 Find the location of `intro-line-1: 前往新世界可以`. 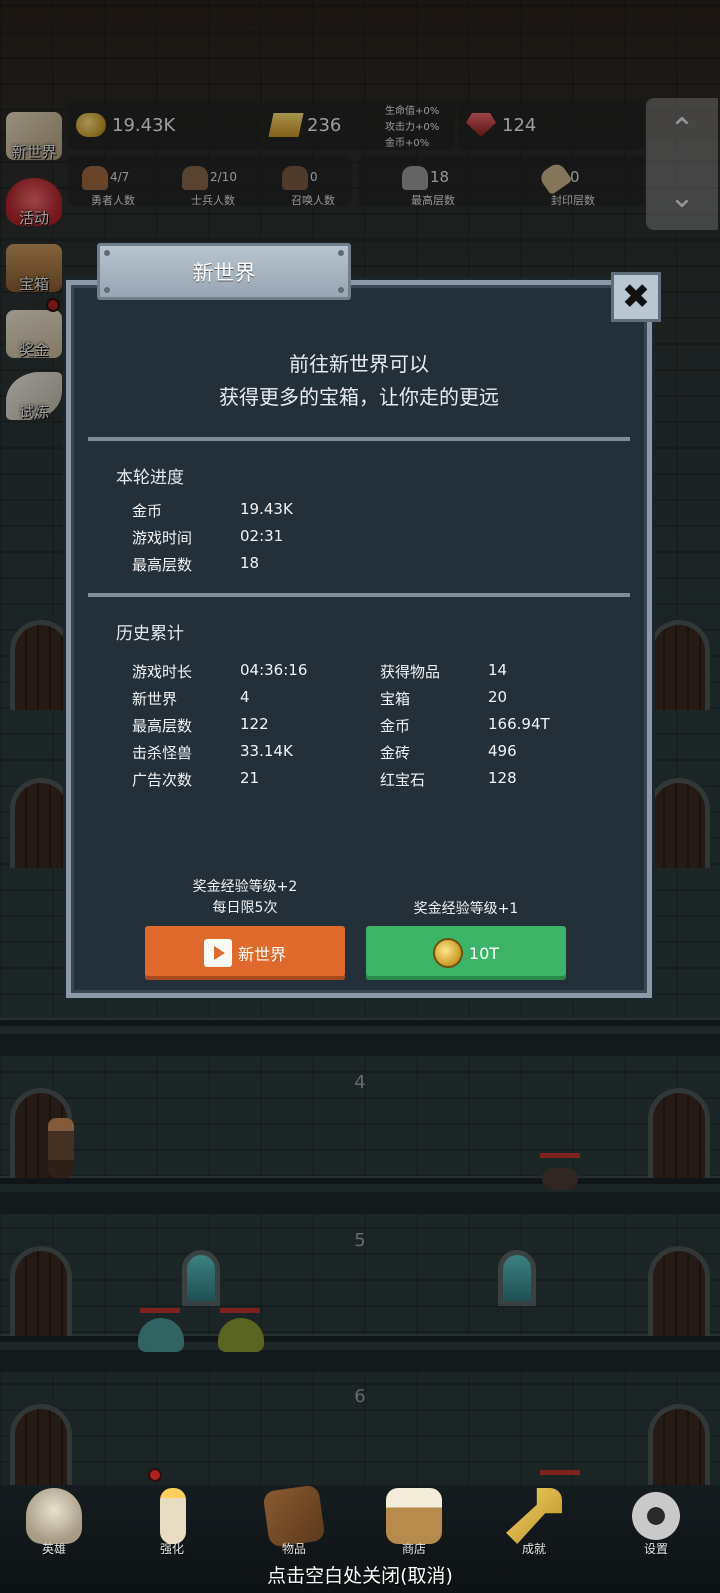

intro-line-1: 前往新世界可以 is located at coordinates (359, 364).